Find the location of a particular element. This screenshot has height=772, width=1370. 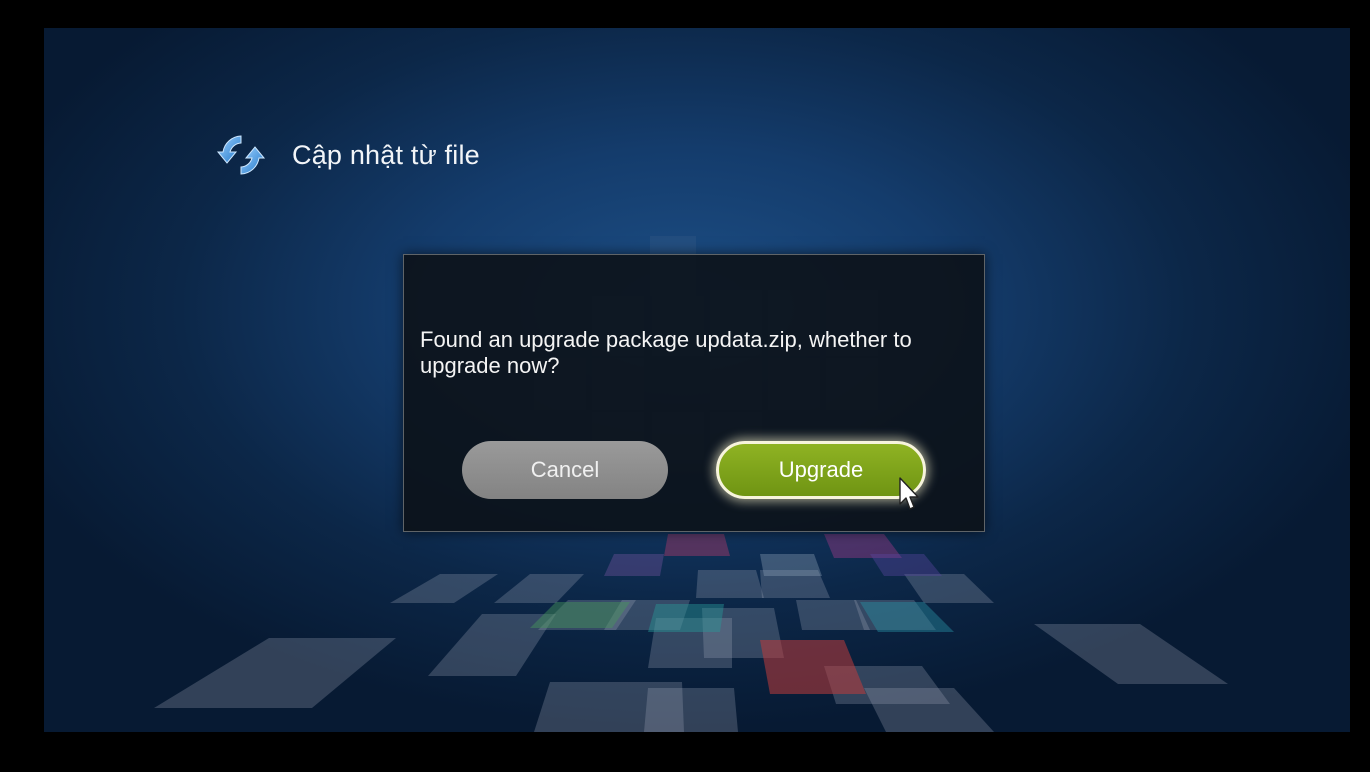

mouse-pointer-icon is located at coordinates (909, 493).